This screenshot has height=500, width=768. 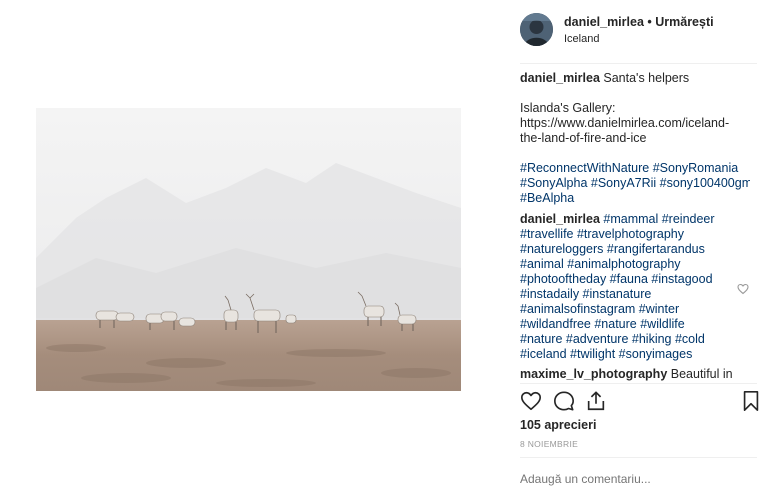 I want to click on header-username: daniel_mirlea, so click(x=604, y=22).